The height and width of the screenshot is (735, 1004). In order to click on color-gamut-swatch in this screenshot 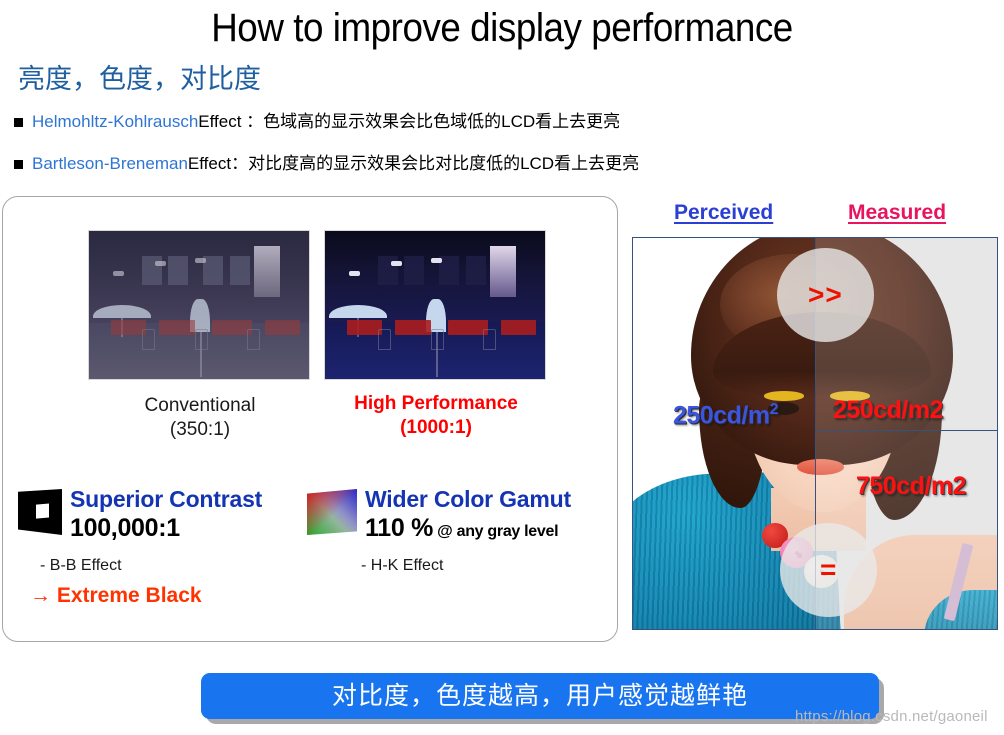, I will do `click(332, 512)`.